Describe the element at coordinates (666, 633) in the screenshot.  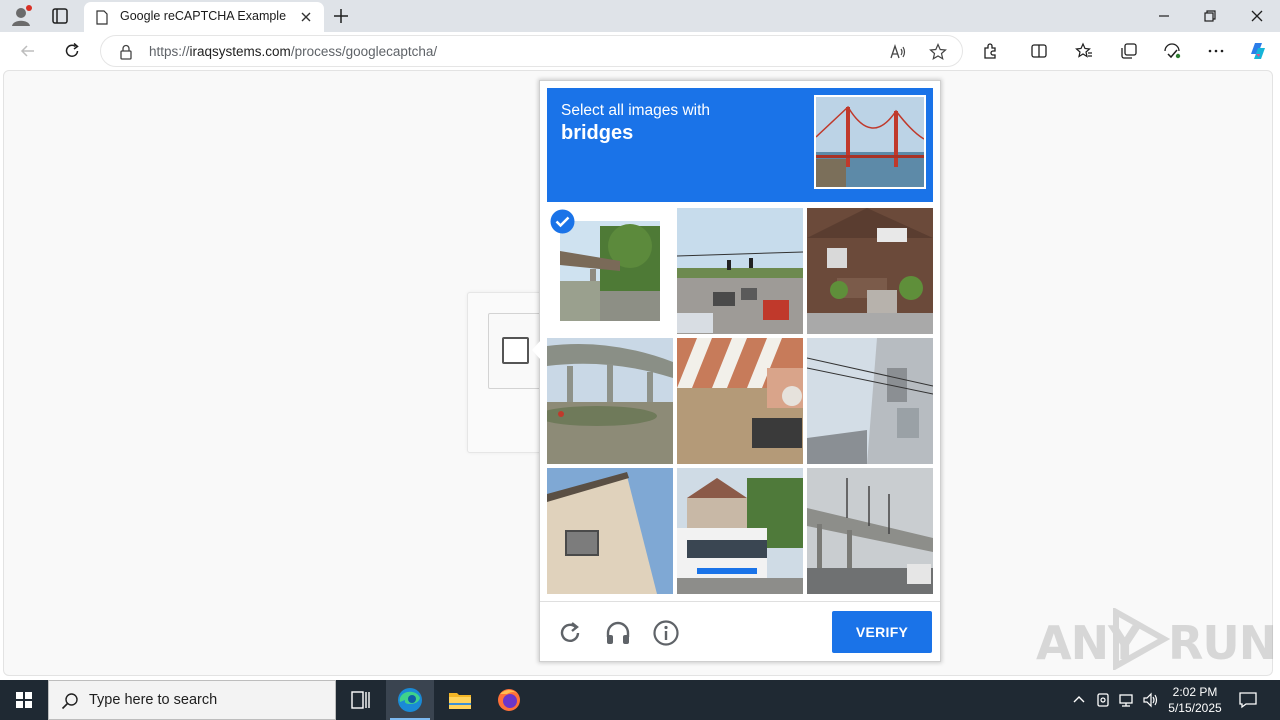
I see `info-icon` at that location.